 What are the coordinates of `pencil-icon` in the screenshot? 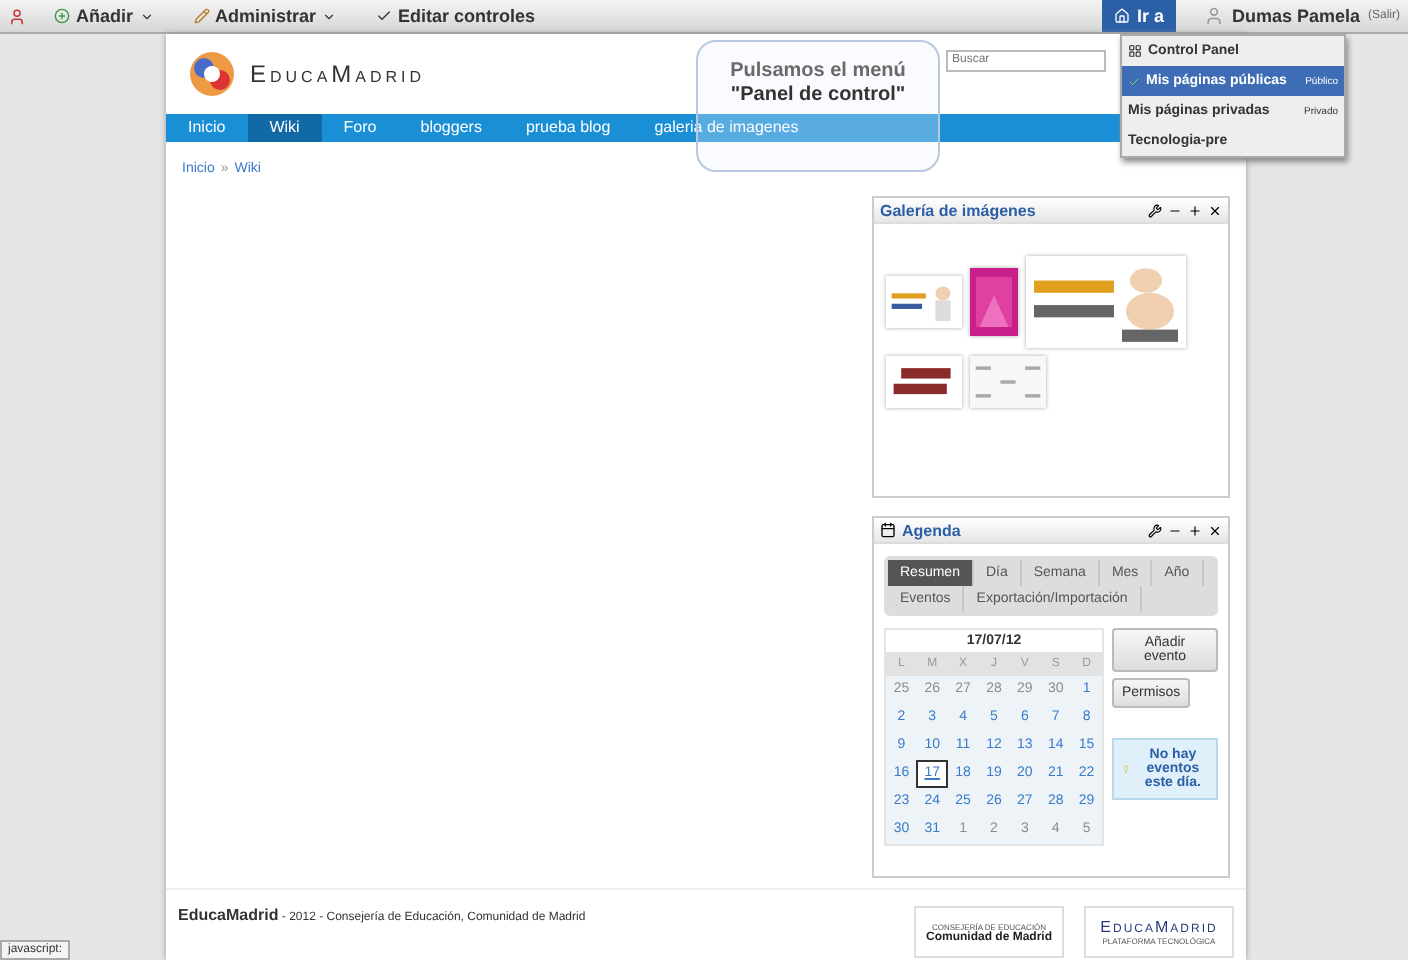 It's located at (201, 16).